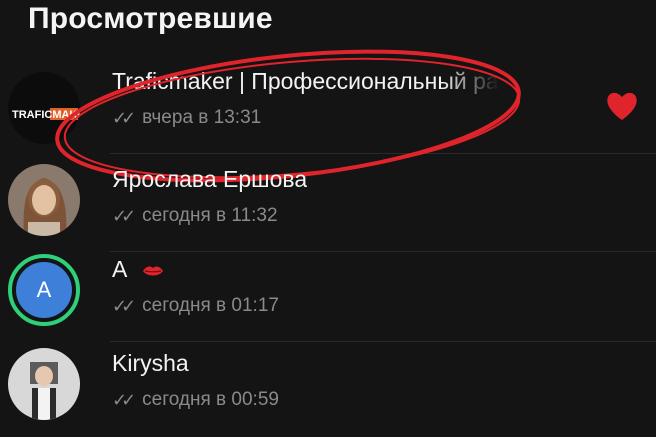 The height and width of the screenshot is (437, 656). I want to click on viewed-time: сегодня в 01:17, so click(210, 305).